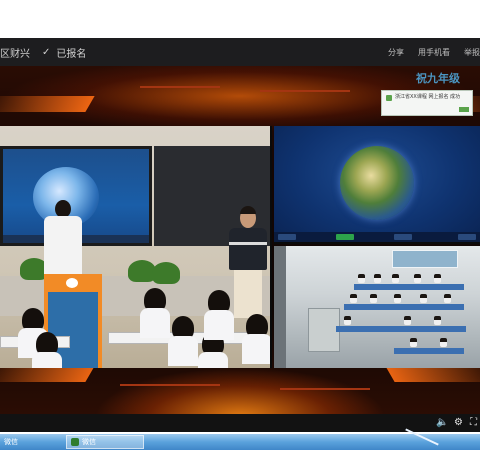 This screenshot has height=450, width=480. I want to click on breadcrumb: 区财兴, so click(15, 52).